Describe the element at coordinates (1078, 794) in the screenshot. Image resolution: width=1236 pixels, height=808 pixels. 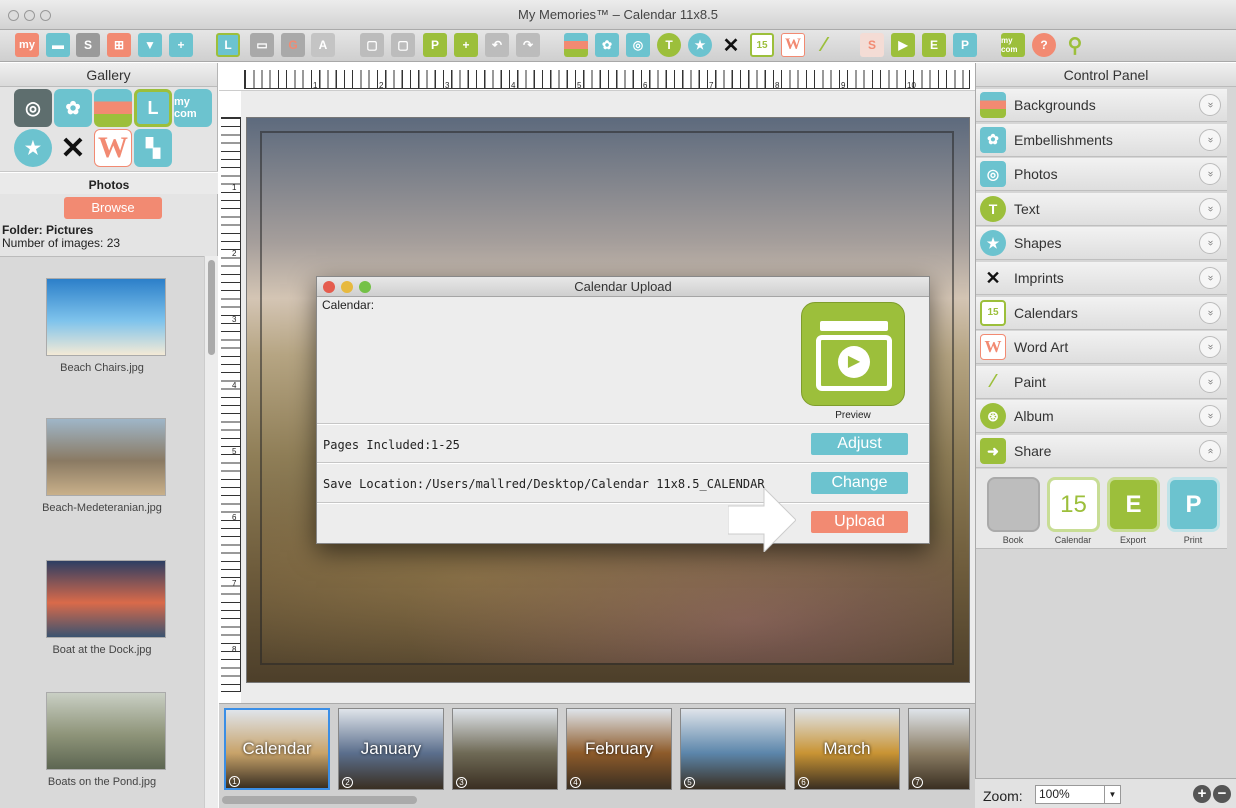
I see `zoom-select: 100% ▼` at that location.